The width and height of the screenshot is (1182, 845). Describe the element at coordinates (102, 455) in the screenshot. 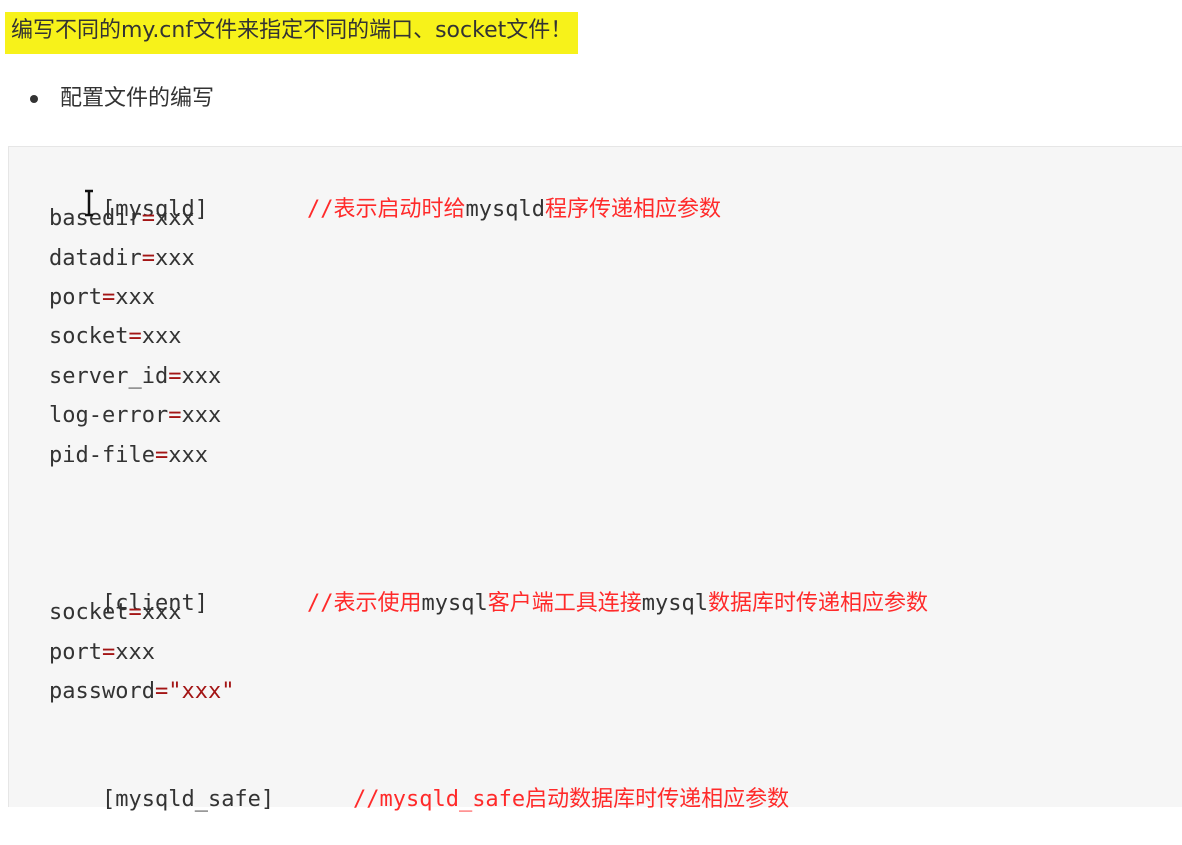

I see `config-key: pid-file` at that location.